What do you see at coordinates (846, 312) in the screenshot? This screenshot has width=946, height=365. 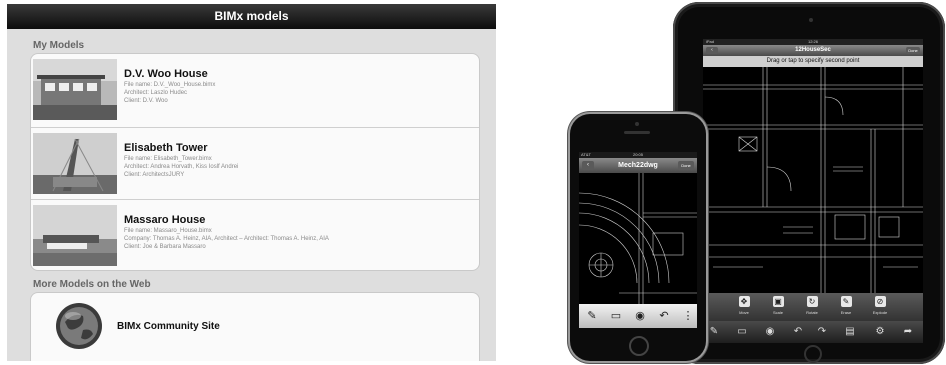 I see `tool-label: Erase` at bounding box center [846, 312].